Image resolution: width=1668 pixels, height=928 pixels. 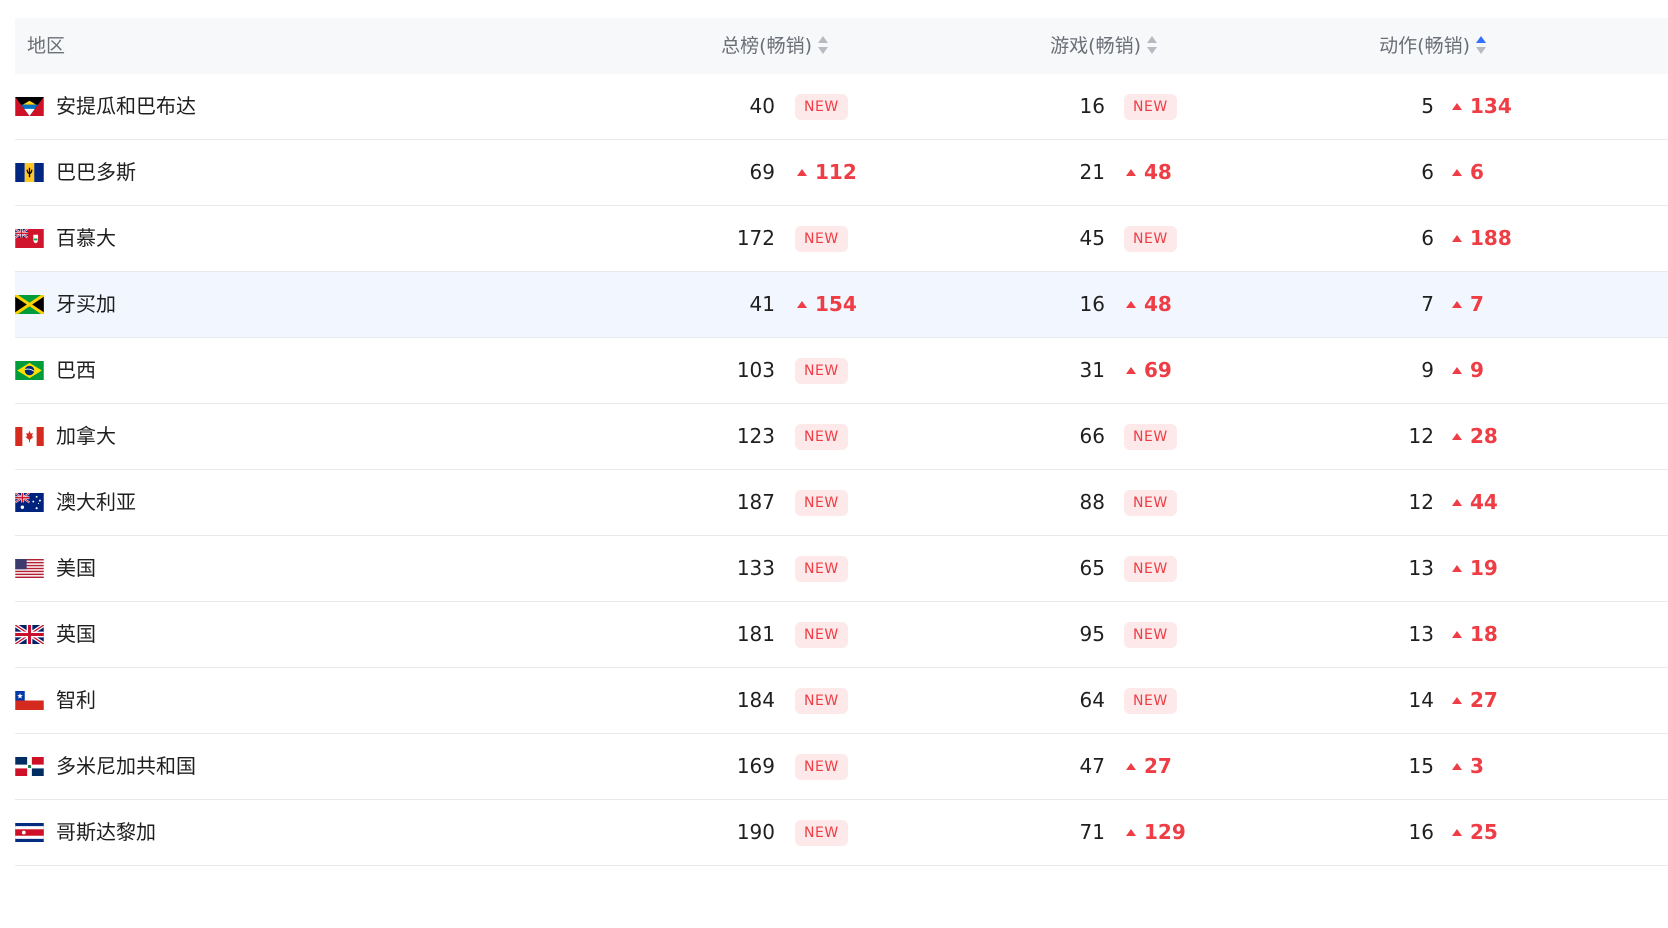 What do you see at coordinates (1481, 106) in the screenshot?
I see `action-change: 134` at bounding box center [1481, 106].